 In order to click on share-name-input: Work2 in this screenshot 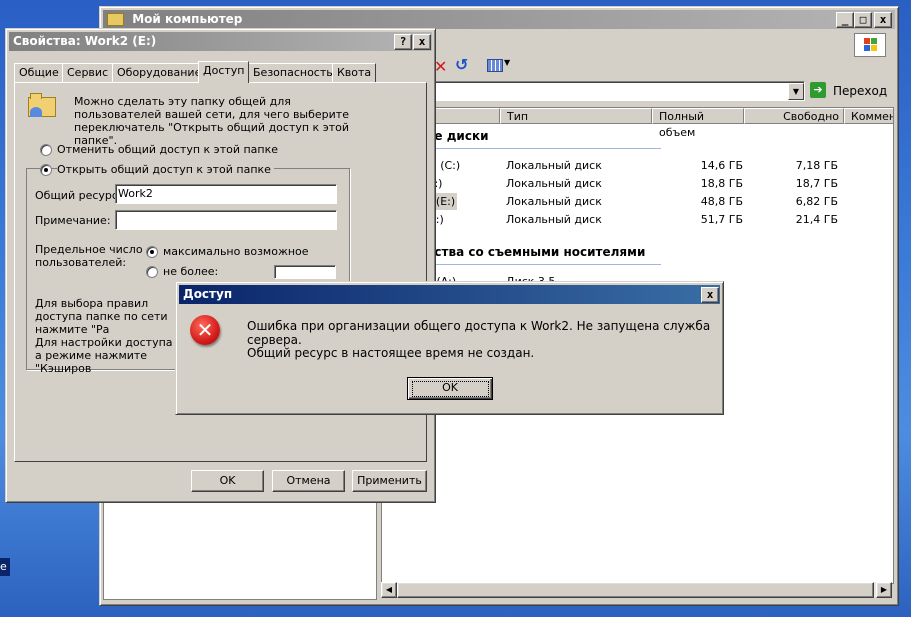, I will do `click(226, 194)`.